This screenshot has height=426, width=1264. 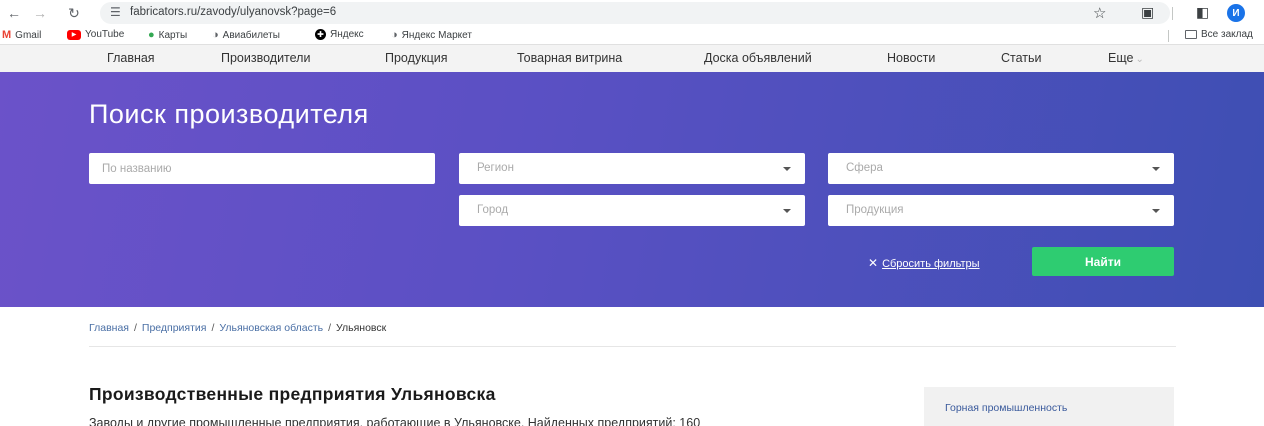 What do you see at coordinates (569, 58) in the screenshot?
I see `nav-showcase: Товарная витрина` at bounding box center [569, 58].